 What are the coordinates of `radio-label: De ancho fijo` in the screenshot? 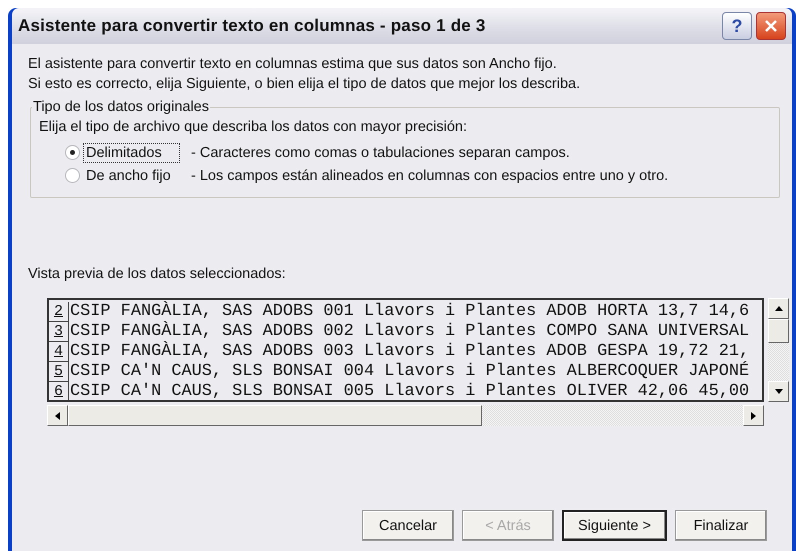 It's located at (131, 175).